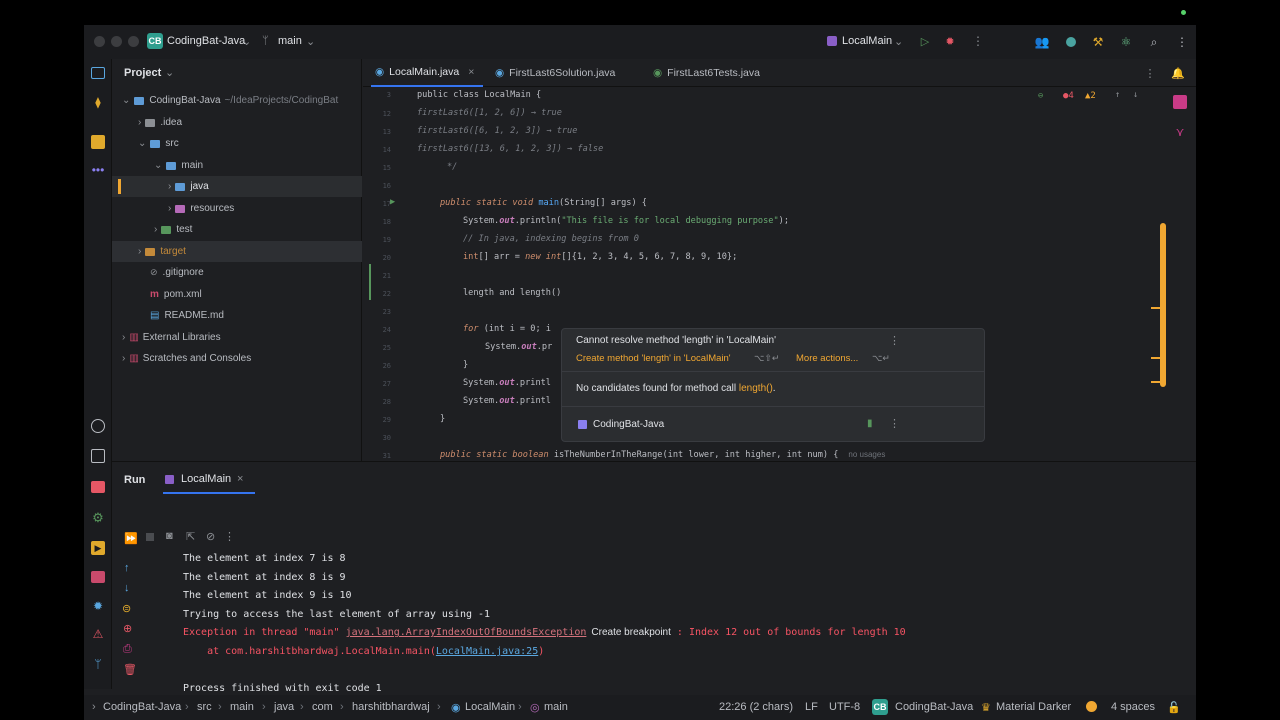  Describe the element at coordinates (1182, 42) in the screenshot. I see `settings-icon: ⋮` at that location.